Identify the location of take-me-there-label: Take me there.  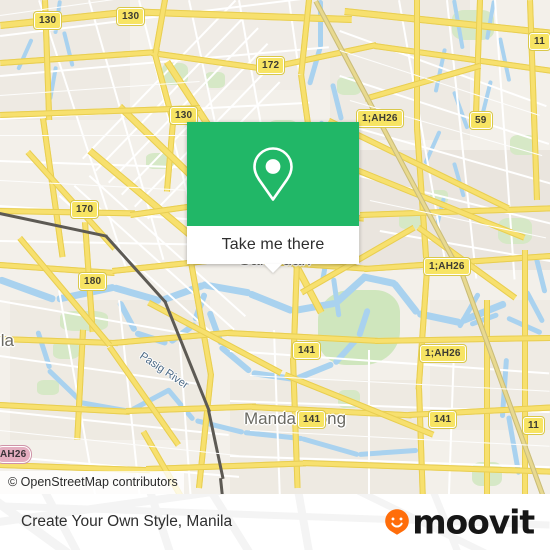
(273, 244).